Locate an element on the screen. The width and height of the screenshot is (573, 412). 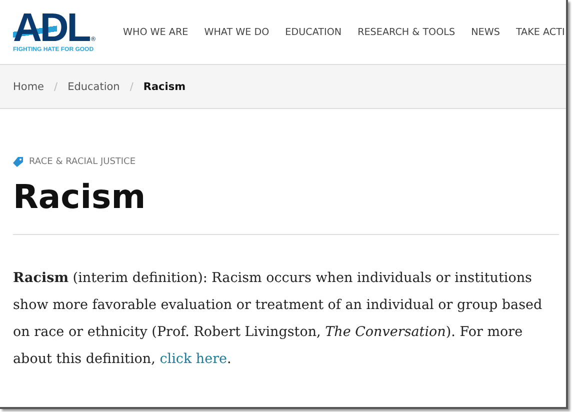
current-page-label: Racism is located at coordinates (164, 86).